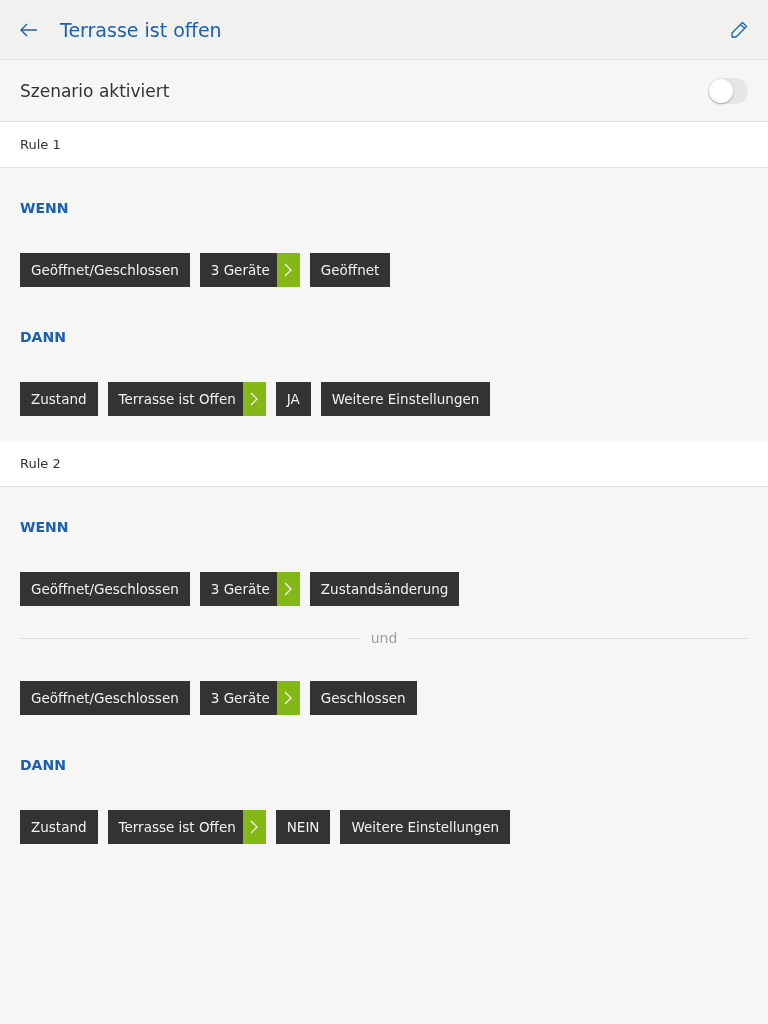 The height and width of the screenshot is (1024, 768). I want to click on condition-chip: NEIN, so click(303, 827).